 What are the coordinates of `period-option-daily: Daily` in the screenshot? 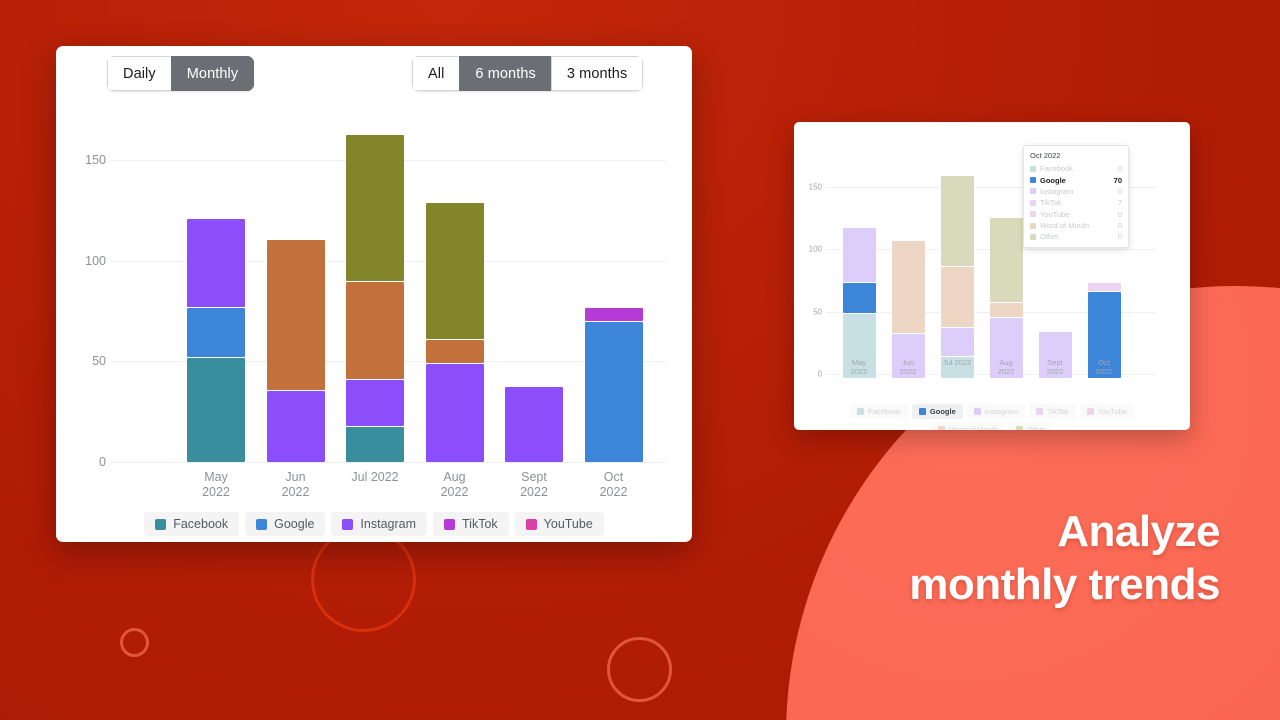 It's located at (139, 73).